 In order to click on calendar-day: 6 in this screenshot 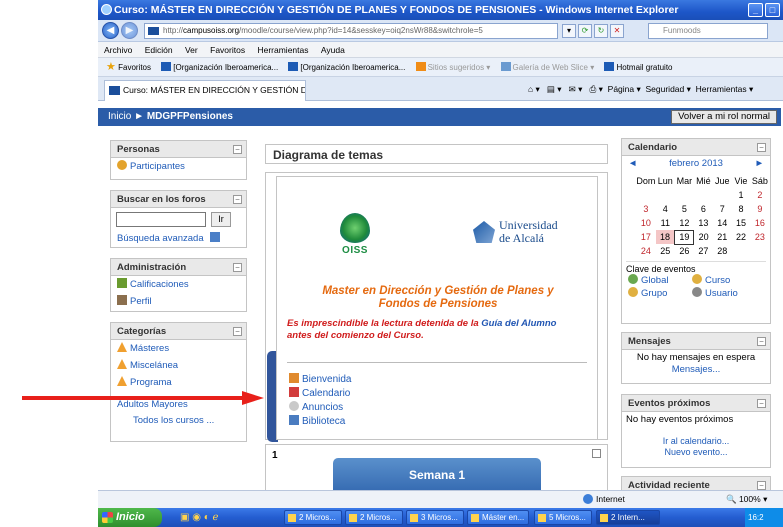, I will do `click(703, 209)`.